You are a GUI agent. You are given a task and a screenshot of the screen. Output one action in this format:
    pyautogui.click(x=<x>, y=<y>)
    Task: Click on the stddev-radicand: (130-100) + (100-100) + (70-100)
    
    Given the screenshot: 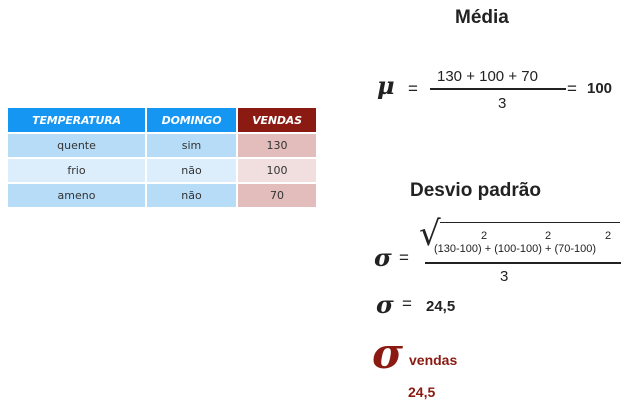 What is the action you would take?
    pyautogui.click(x=515, y=249)
    